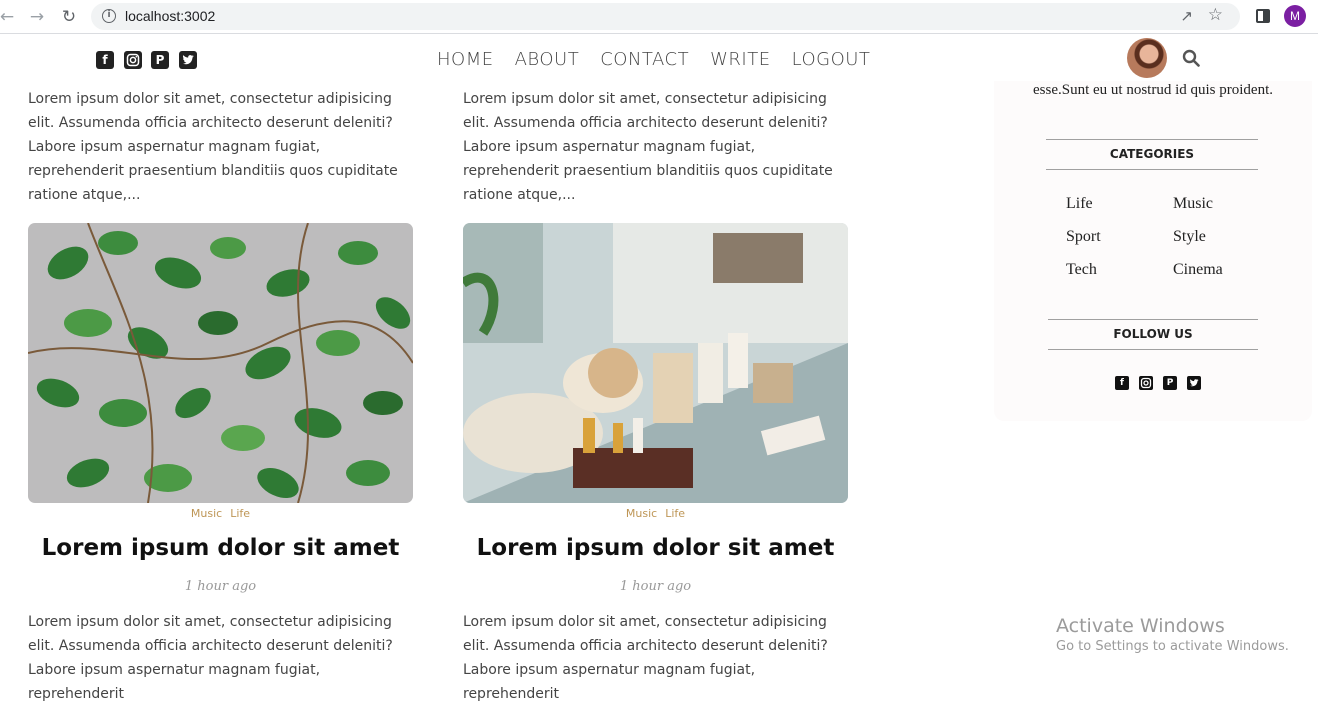 This screenshot has width=1318, height=706. I want to click on profile-avatar: M, so click(1295, 16).